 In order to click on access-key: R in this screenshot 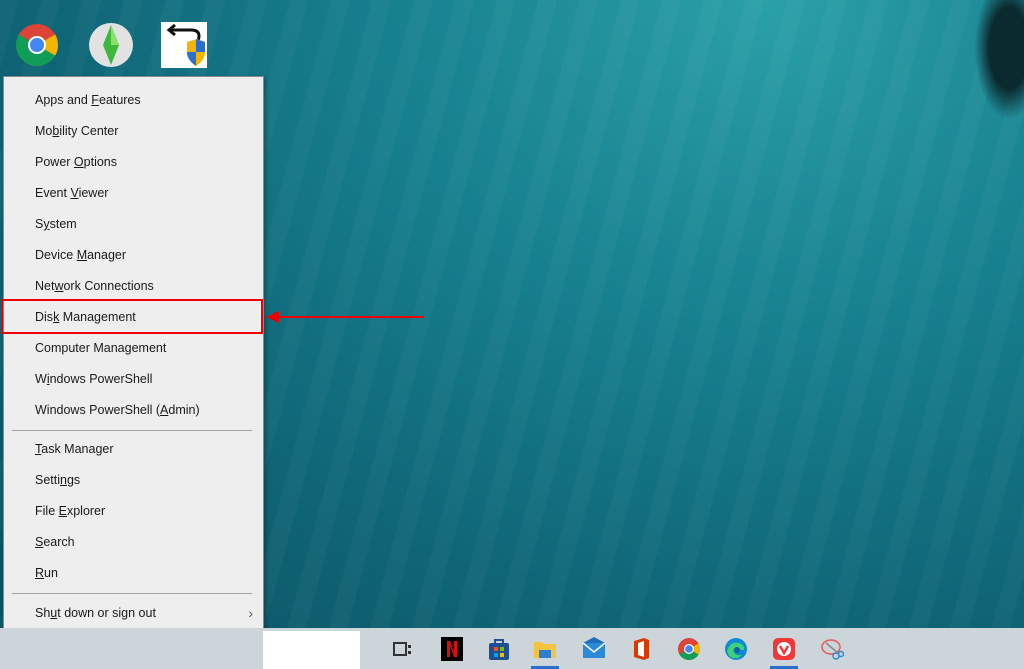, I will do `click(40, 573)`.